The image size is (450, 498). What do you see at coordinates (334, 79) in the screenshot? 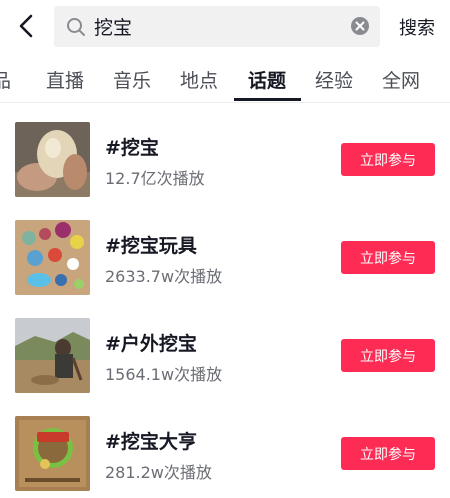
I see `tab-experience: 经验` at bounding box center [334, 79].